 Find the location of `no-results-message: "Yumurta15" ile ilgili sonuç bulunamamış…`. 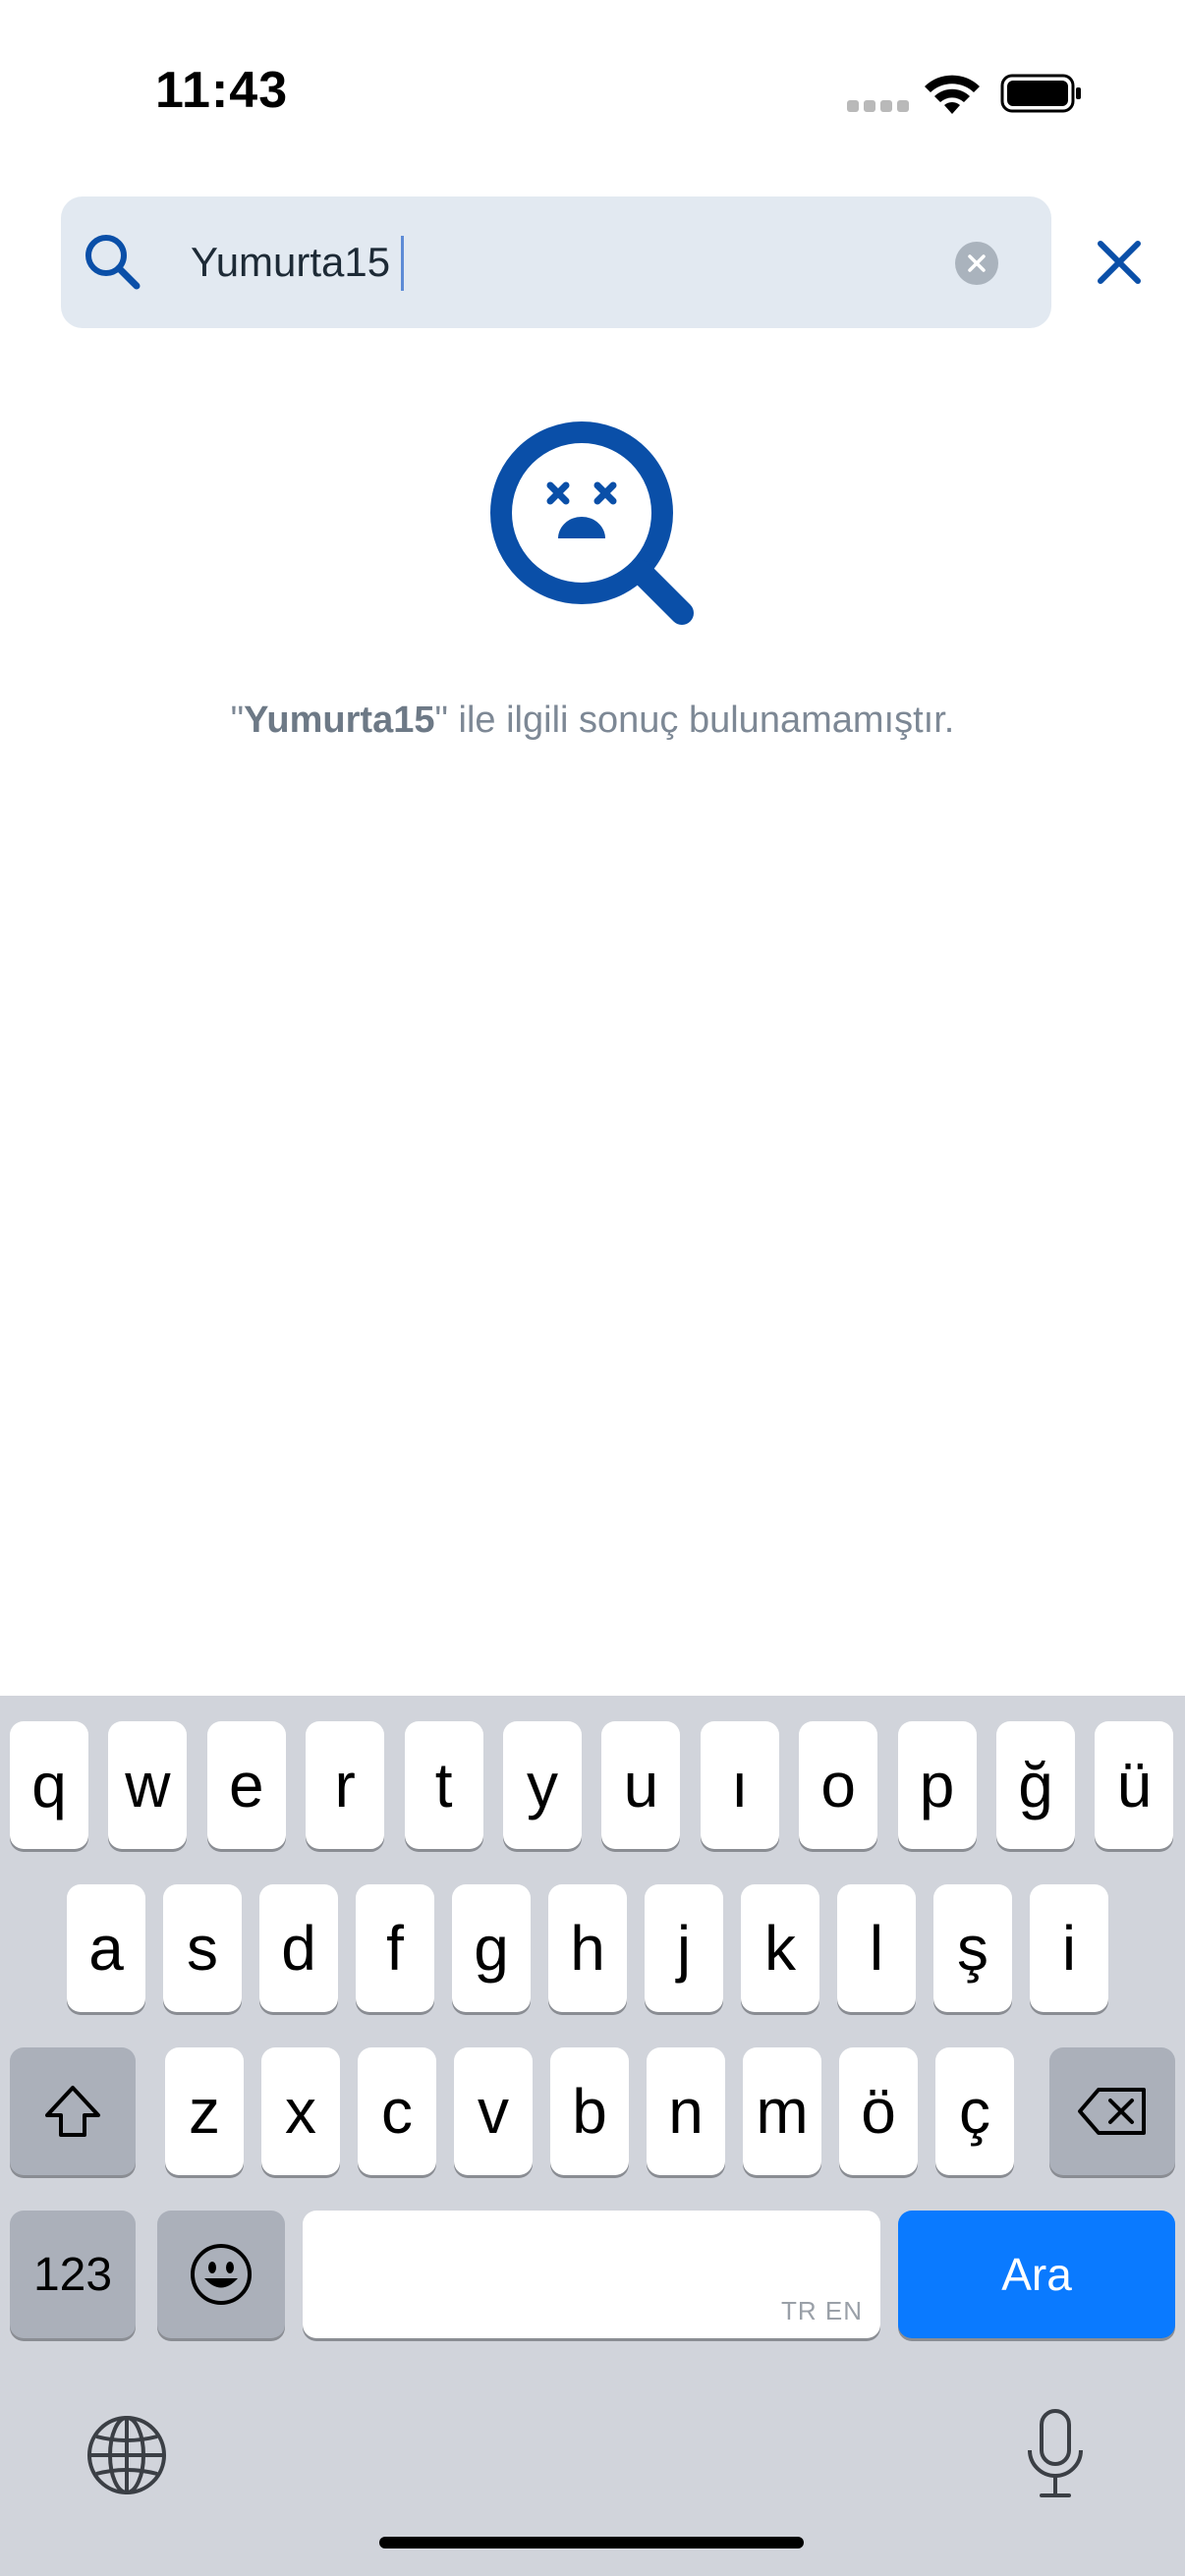

no-results-message: "Yumurta15" ile ilgili sonuç bulunamamış… is located at coordinates (592, 721).